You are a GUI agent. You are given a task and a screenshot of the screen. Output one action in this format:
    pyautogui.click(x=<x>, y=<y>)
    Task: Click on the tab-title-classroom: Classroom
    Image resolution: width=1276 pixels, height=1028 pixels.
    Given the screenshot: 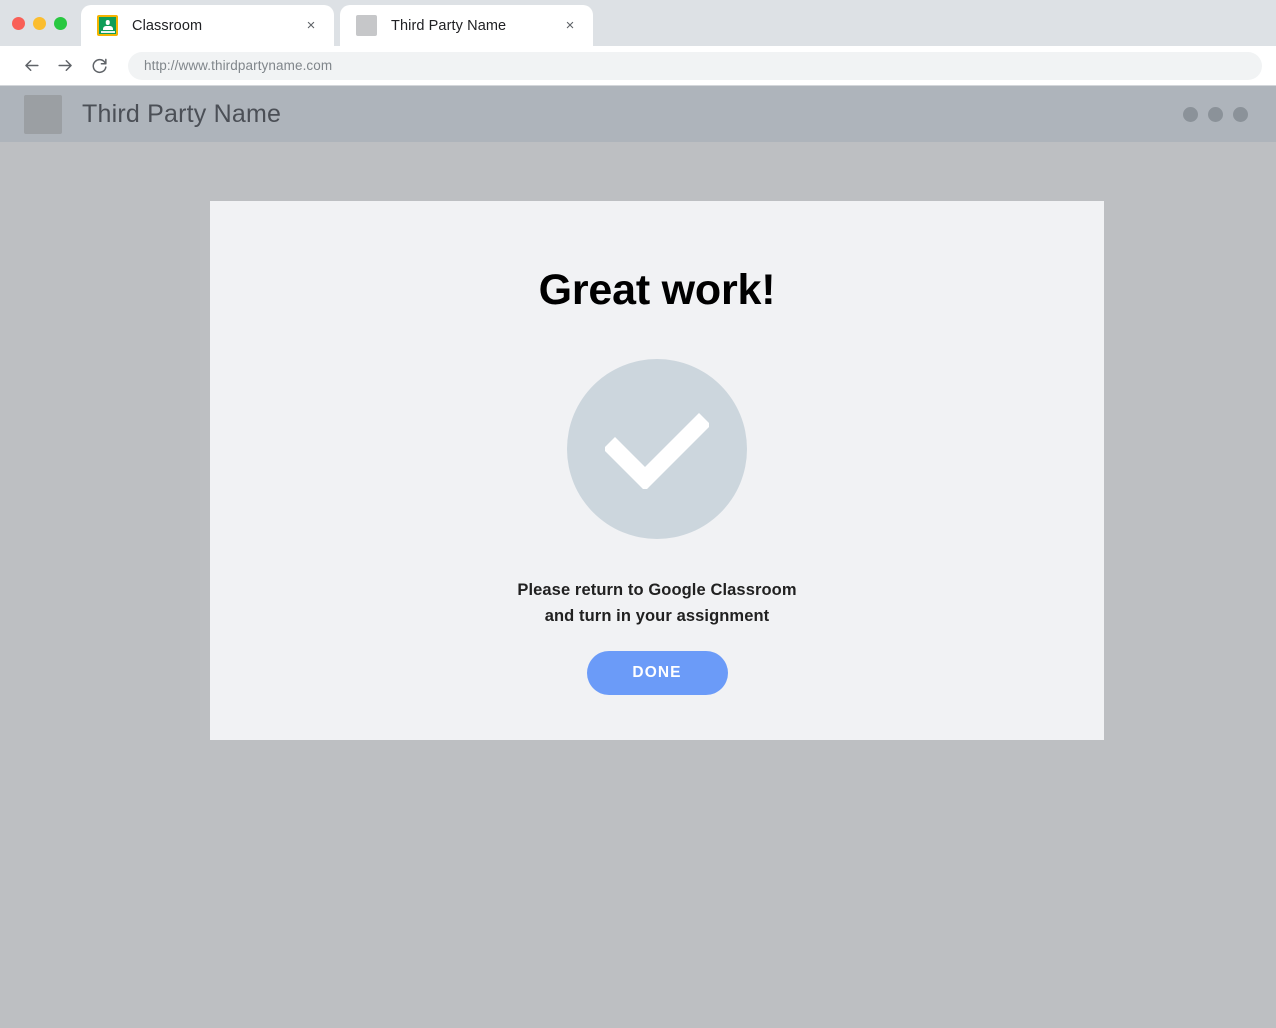 What is the action you would take?
    pyautogui.click(x=167, y=25)
    